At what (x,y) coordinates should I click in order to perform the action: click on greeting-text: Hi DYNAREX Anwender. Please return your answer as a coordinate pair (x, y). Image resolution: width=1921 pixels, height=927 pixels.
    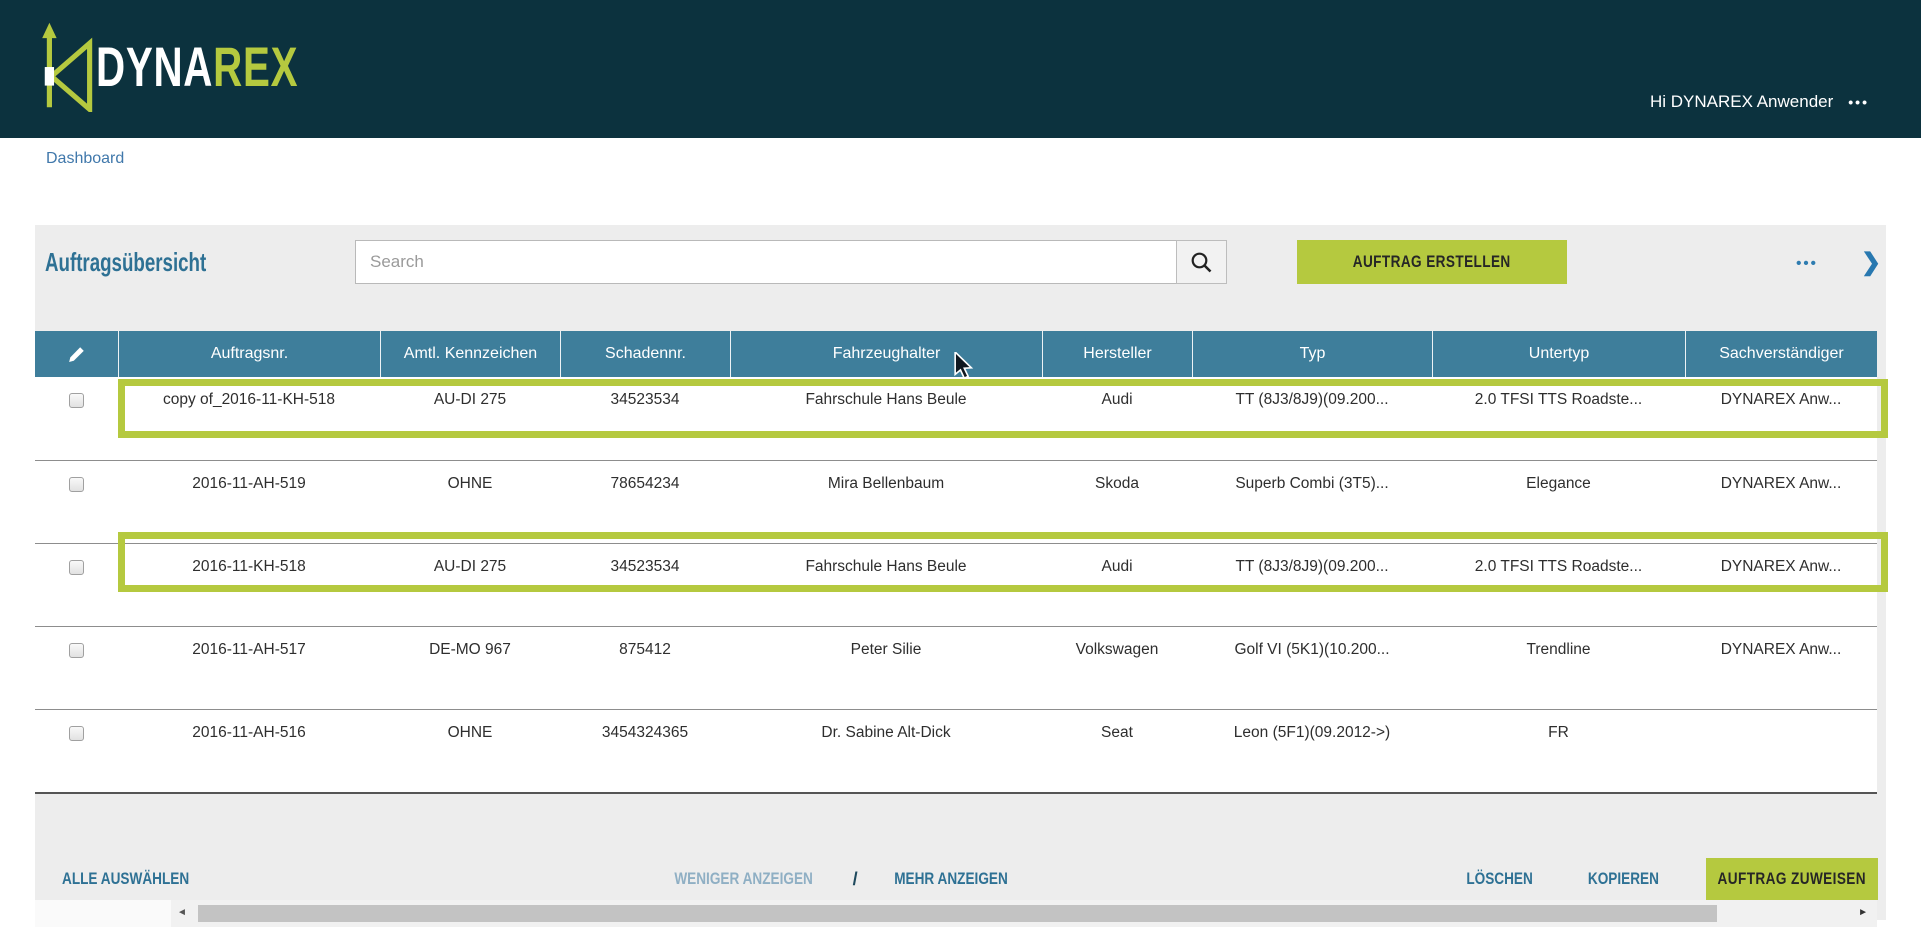
    Looking at the image, I should click on (1741, 101).